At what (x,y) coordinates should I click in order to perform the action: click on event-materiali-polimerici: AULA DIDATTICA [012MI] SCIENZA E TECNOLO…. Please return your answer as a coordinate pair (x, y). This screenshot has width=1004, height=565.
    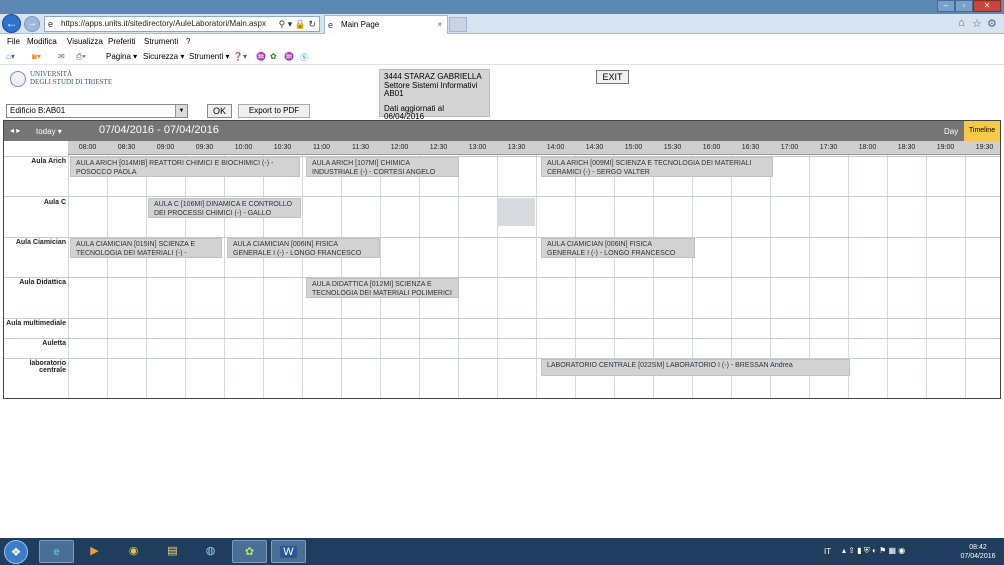
    Looking at the image, I should click on (382, 288).